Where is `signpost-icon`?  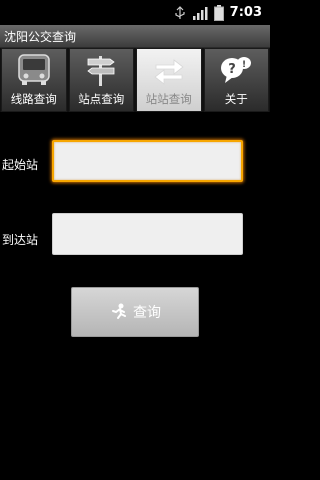
signpost-icon is located at coordinates (101, 71).